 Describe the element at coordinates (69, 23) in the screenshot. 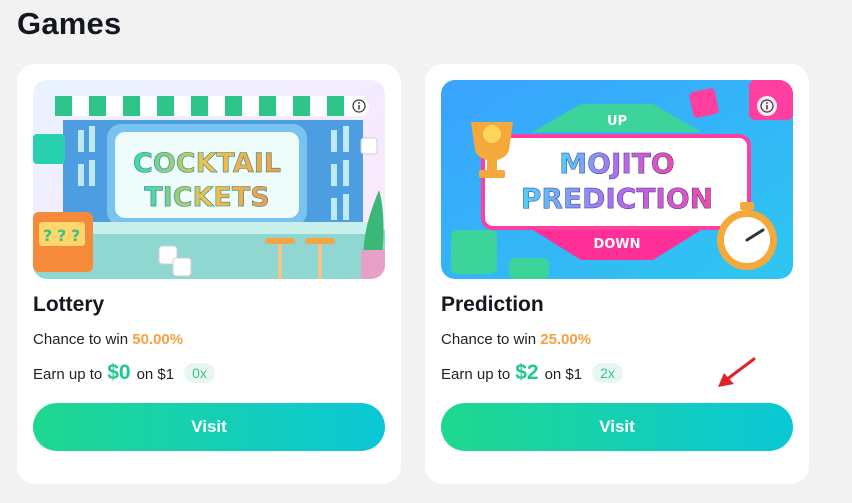

I see `page-title: Games` at that location.